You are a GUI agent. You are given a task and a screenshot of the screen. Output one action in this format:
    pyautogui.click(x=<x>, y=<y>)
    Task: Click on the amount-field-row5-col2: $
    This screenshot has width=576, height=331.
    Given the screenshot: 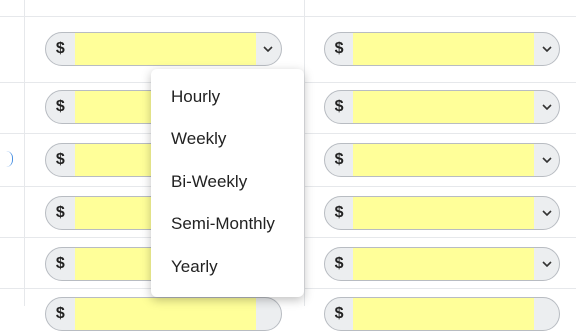 What is the action you would take?
    pyautogui.click(x=442, y=264)
    